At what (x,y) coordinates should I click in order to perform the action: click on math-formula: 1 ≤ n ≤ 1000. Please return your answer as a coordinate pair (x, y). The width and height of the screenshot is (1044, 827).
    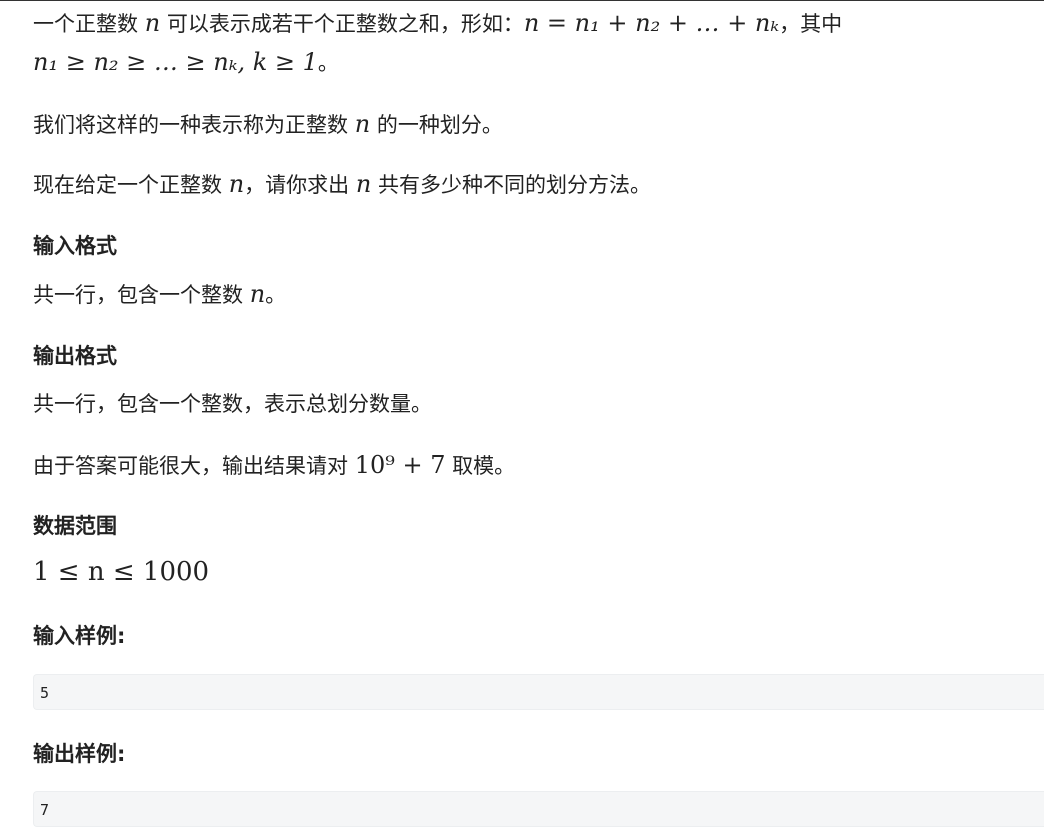
    Looking at the image, I should click on (121, 572).